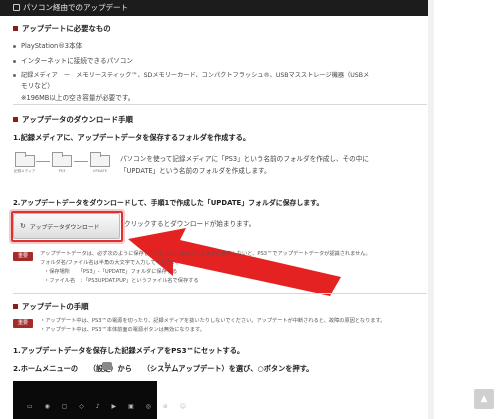 The width and height of the screenshot is (500, 419). I want to click on scroll-to-top-button: ▲, so click(484, 399).